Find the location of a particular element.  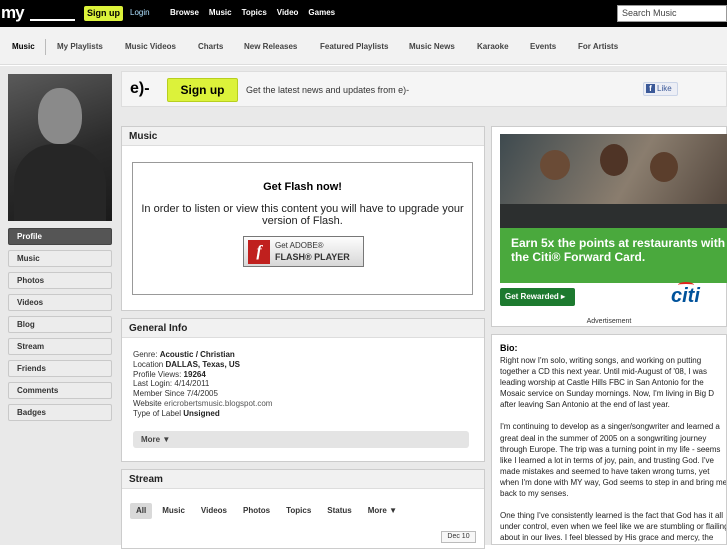

stream-tab-videos: Videos is located at coordinates (214, 511).